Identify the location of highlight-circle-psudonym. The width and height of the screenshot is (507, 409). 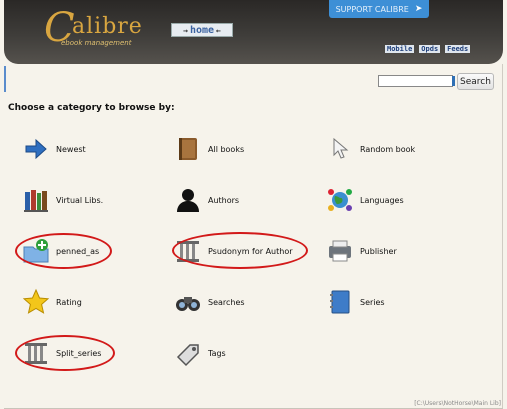
(240, 250).